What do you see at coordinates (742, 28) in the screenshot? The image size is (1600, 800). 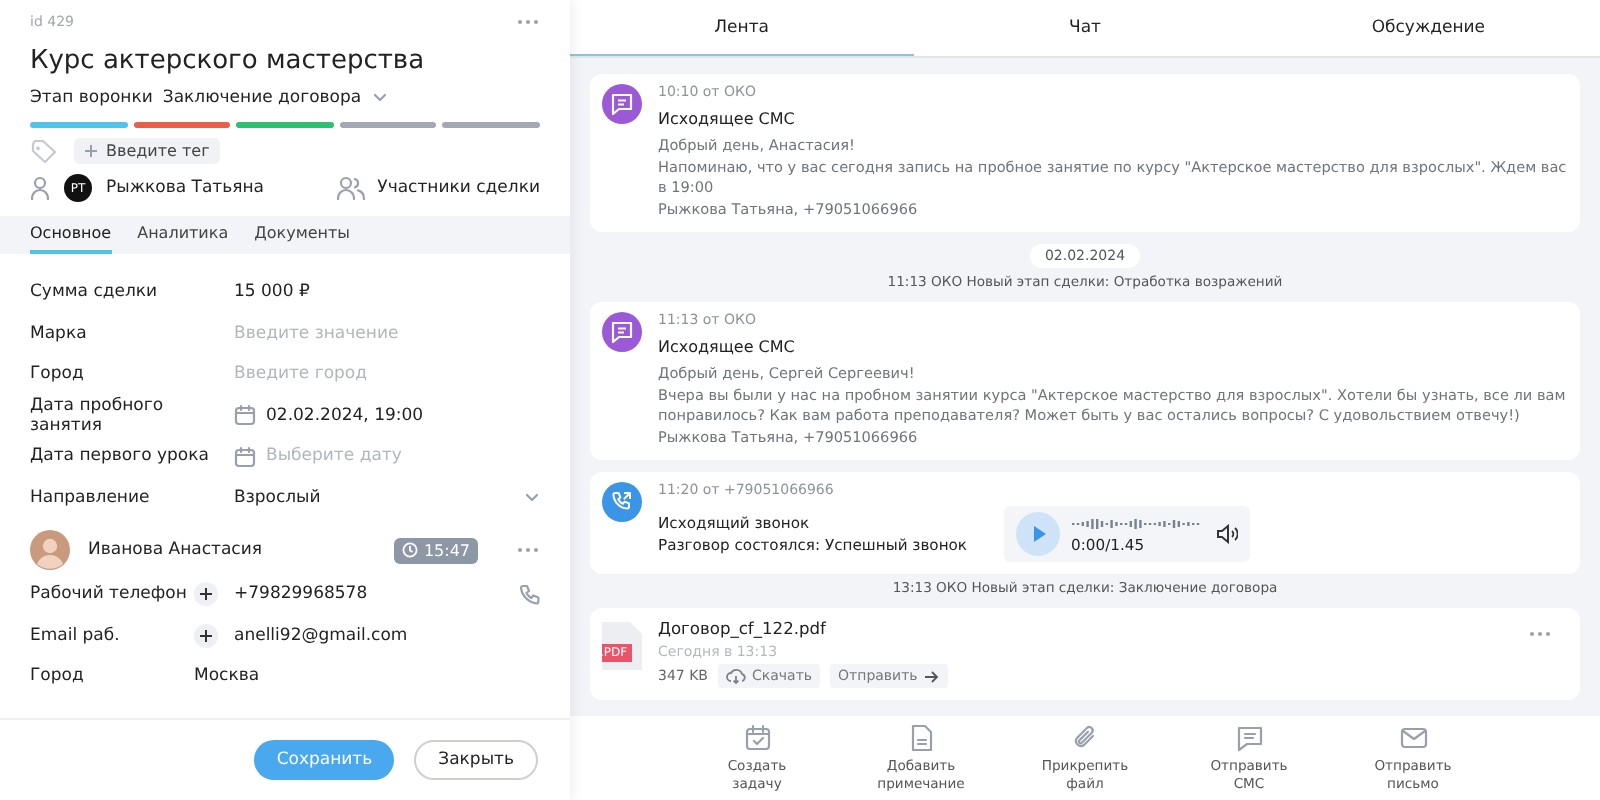 I see `tab: Лента` at bounding box center [742, 28].